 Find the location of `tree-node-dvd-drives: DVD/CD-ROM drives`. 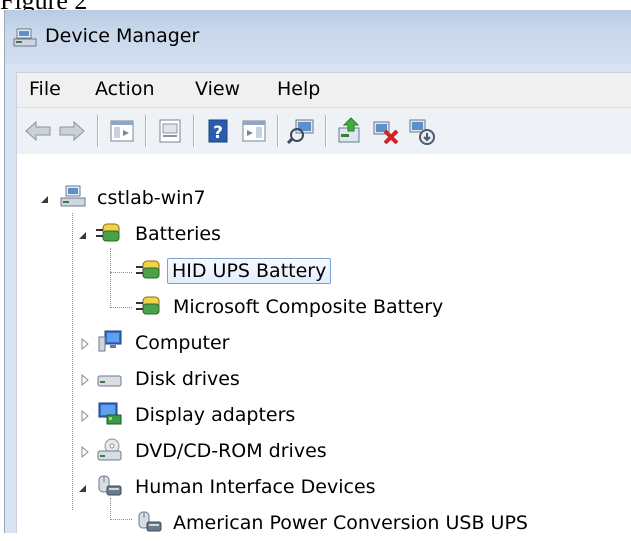

tree-node-dvd-drives: DVD/CD-ROM drives is located at coordinates (317, 452).